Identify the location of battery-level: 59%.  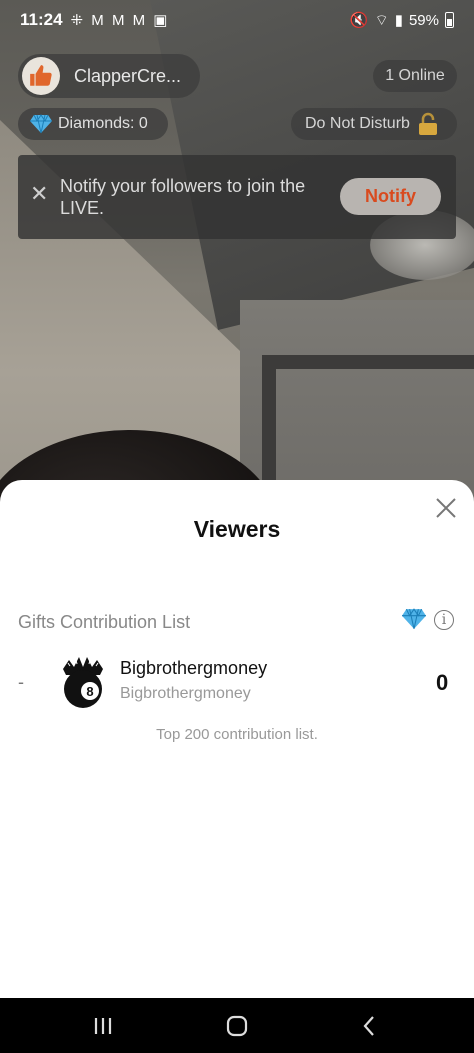
(423, 20).